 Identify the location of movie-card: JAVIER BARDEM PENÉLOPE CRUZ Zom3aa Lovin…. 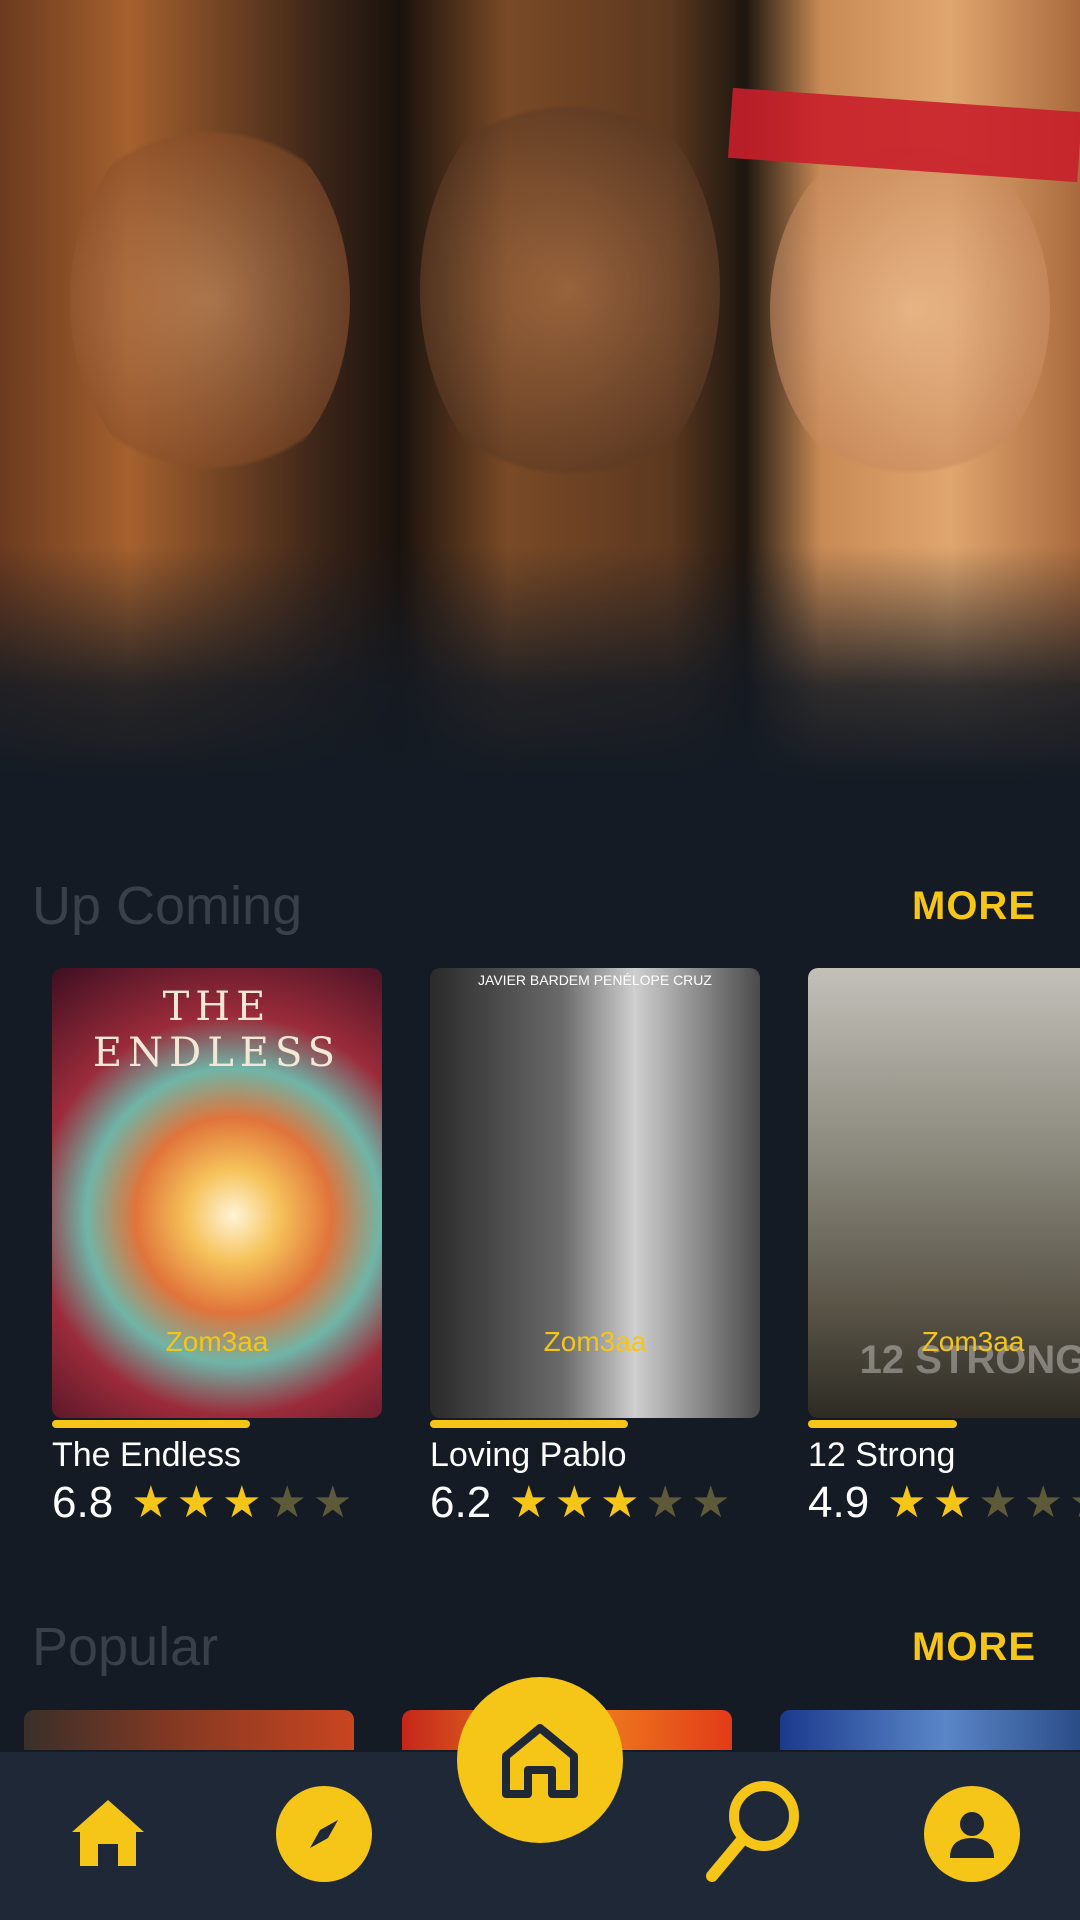
(595, 1247).